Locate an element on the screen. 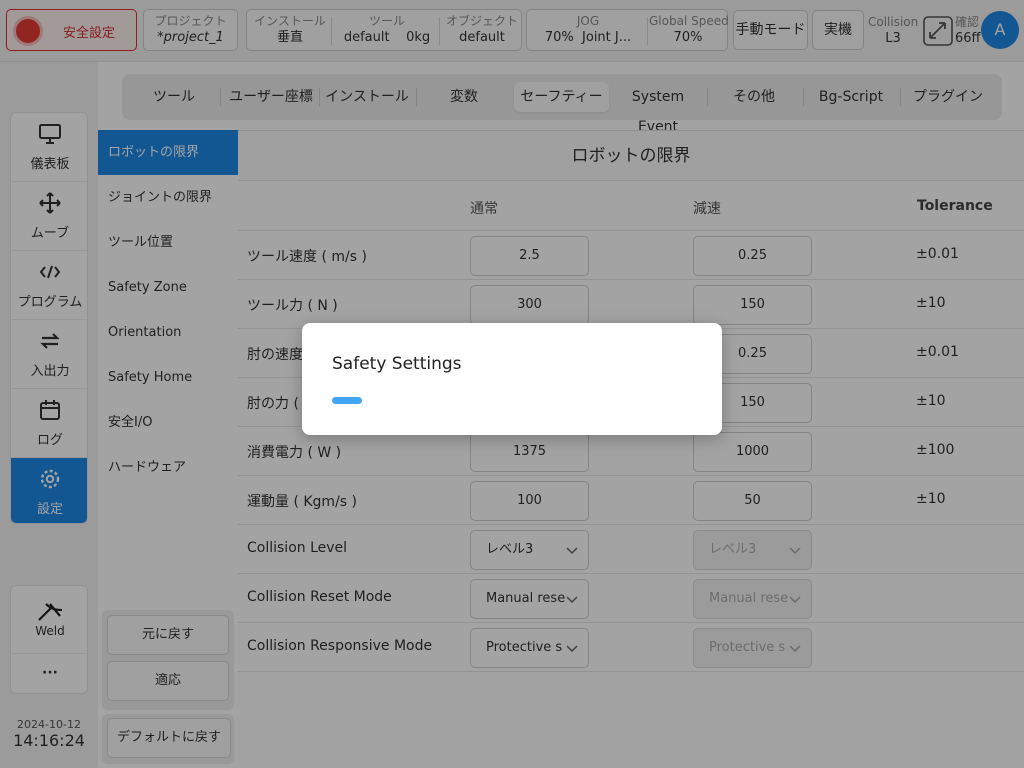 This screenshot has width=1024, height=768. safety-settings-dialog: Safety Settings is located at coordinates (512, 379).